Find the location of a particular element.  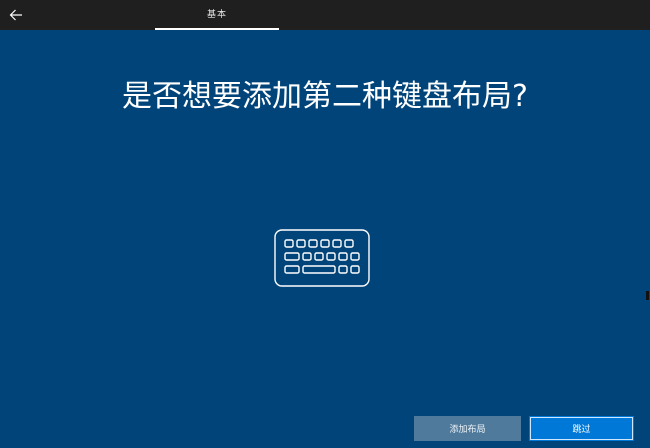

page-title: 是否想要添加第二种键盘布局? is located at coordinates (325, 96).